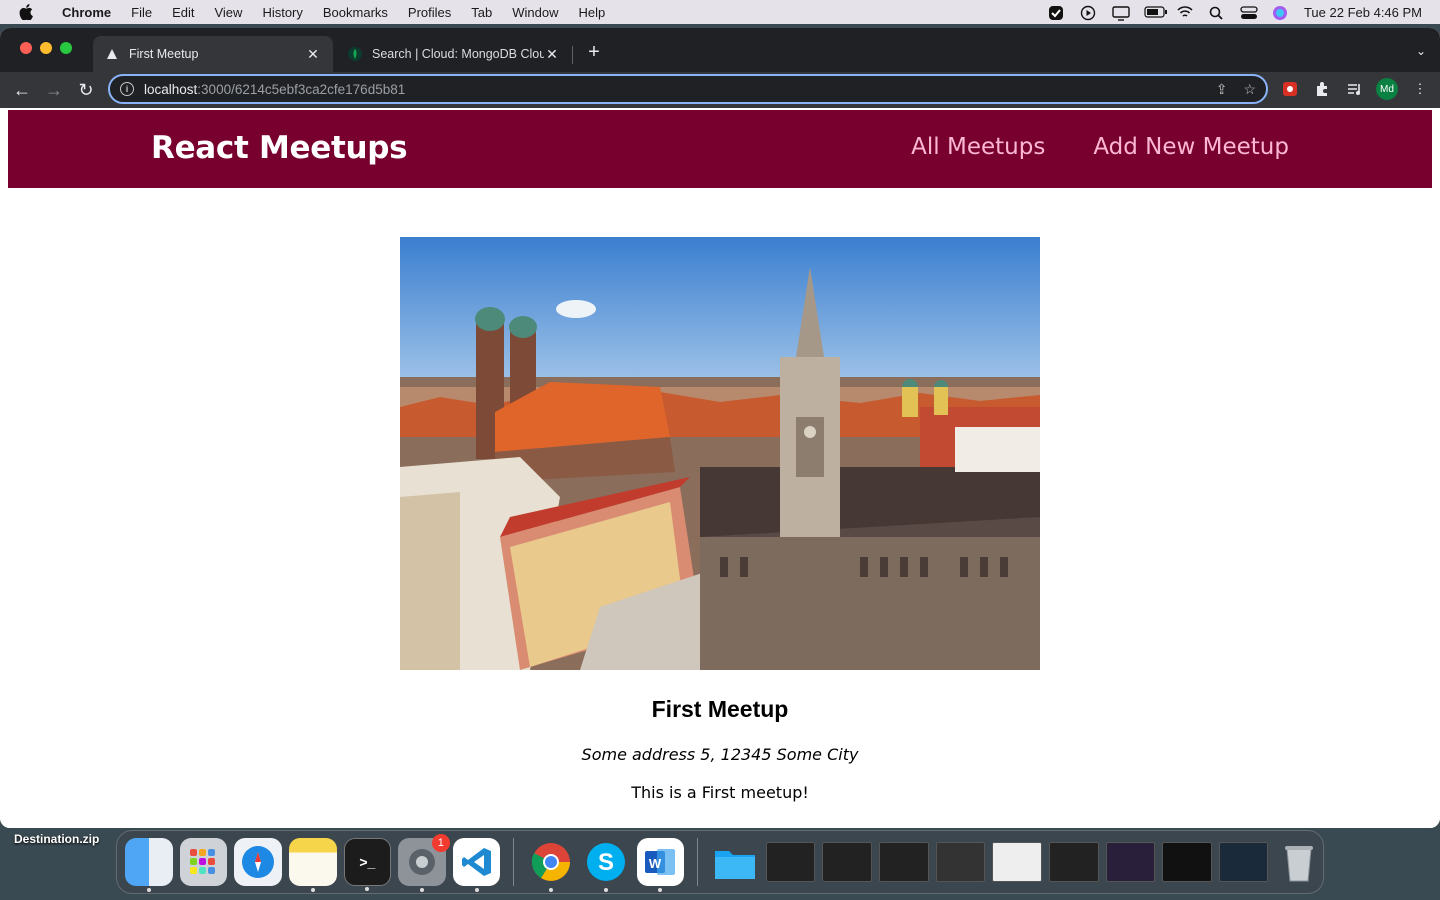 This screenshot has height=900, width=1440. Describe the element at coordinates (720, 149) in the screenshot. I see `site-header: React Meetups All Meetups Add New Meetup` at that location.